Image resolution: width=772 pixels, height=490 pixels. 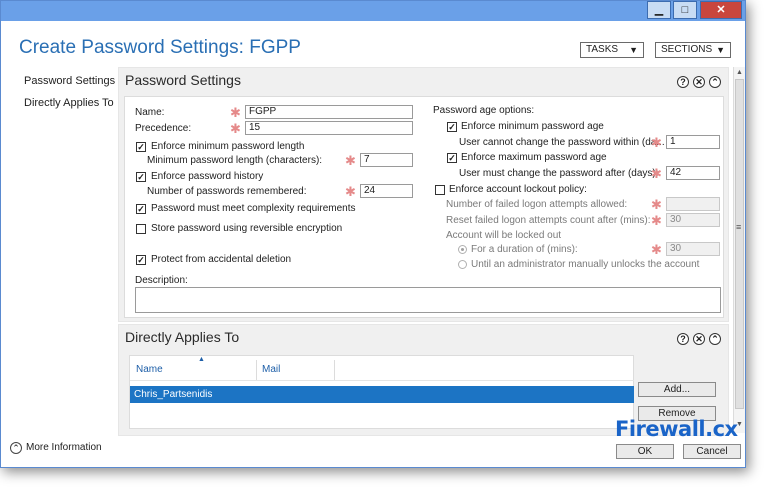 What do you see at coordinates (69, 103) in the screenshot?
I see `sidebar-item-directly-applies-to: Directly Applies To` at bounding box center [69, 103].